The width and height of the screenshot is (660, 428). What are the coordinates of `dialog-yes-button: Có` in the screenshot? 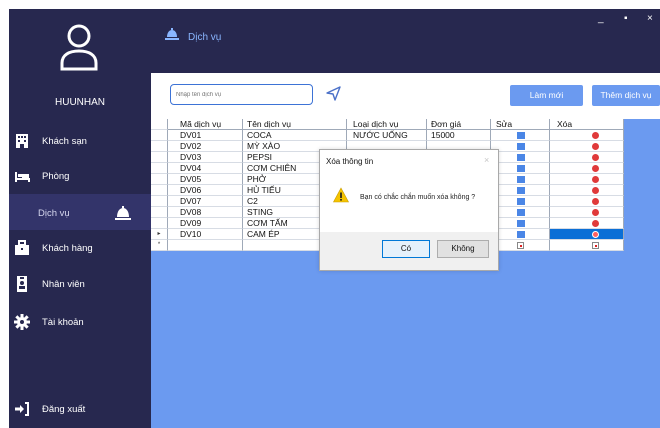 It's located at (406, 249).